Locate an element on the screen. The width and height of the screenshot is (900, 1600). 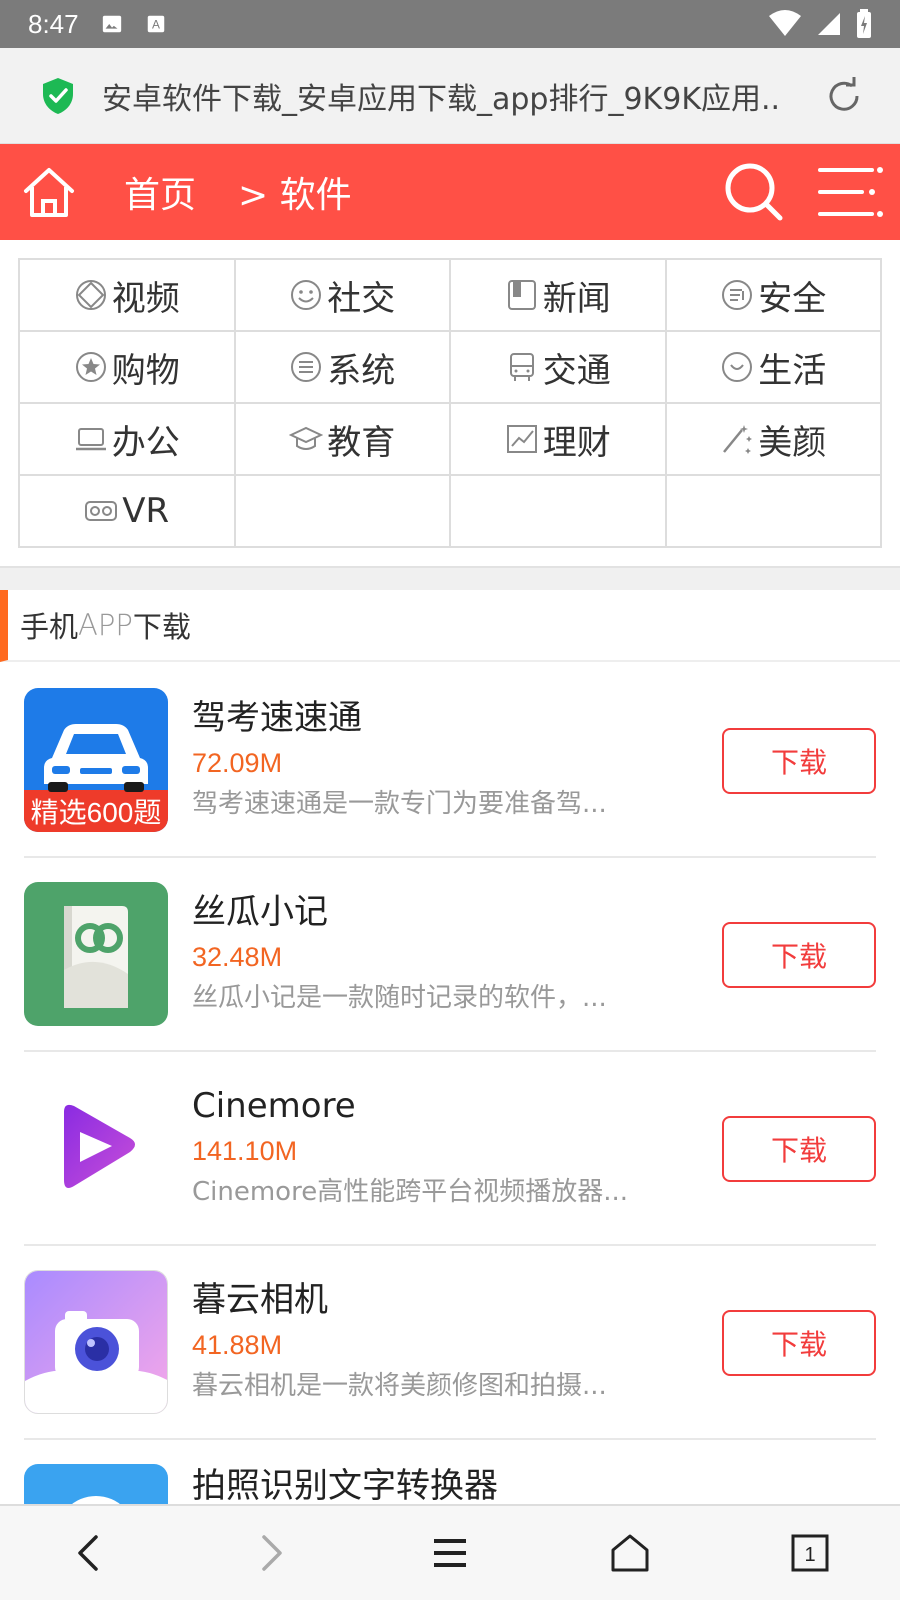
video-icon is located at coordinates (90, 295).